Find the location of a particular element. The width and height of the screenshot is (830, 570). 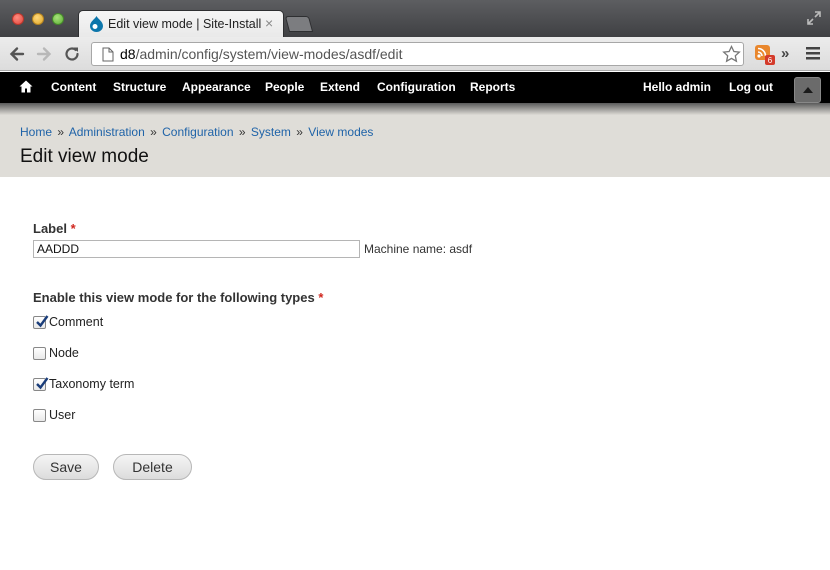

browser-tab: Edit view mode | Site-Install × is located at coordinates (181, 23).